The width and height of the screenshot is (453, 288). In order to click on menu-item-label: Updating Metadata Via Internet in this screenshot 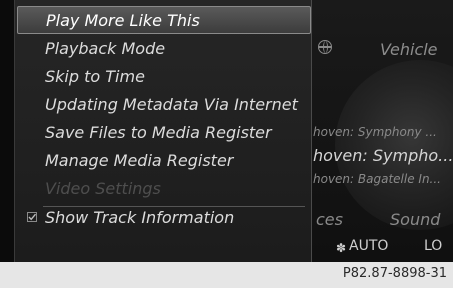, I will do `click(171, 104)`.